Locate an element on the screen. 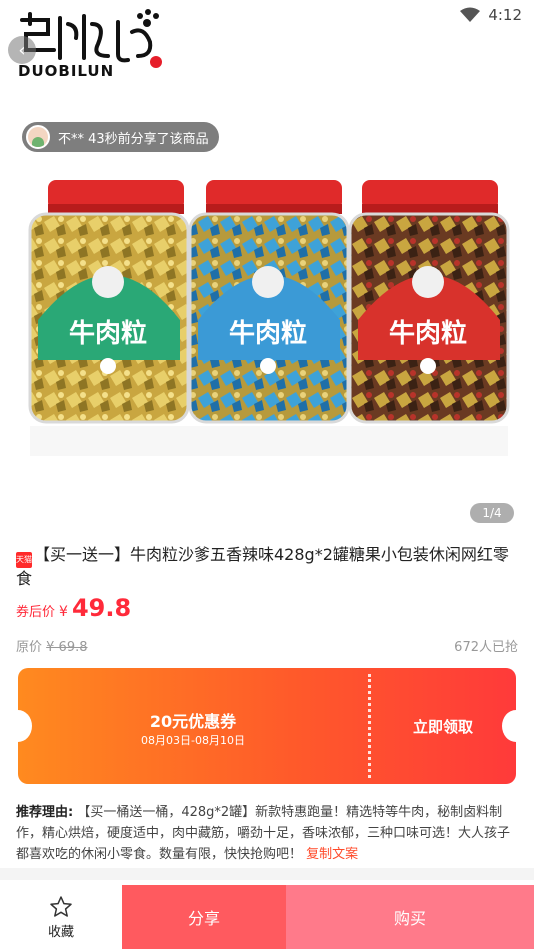 Image resolution: width=534 pixels, height=949 pixels. status-time: 4:12 is located at coordinates (505, 15).